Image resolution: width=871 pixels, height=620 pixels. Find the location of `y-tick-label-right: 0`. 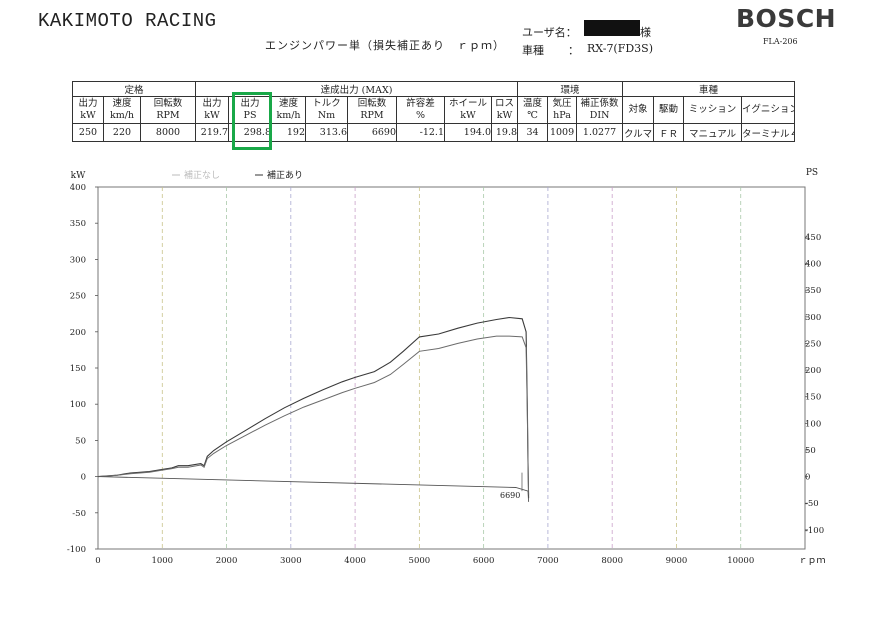

y-tick-label-right: 0 is located at coordinates (807, 478).